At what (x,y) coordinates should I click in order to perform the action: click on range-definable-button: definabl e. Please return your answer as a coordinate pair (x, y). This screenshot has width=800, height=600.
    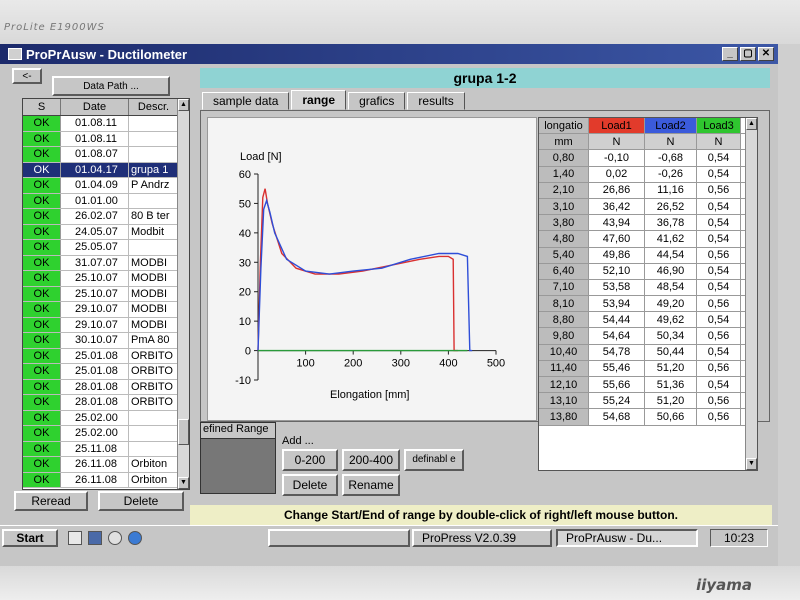
    Looking at the image, I should click on (434, 460).